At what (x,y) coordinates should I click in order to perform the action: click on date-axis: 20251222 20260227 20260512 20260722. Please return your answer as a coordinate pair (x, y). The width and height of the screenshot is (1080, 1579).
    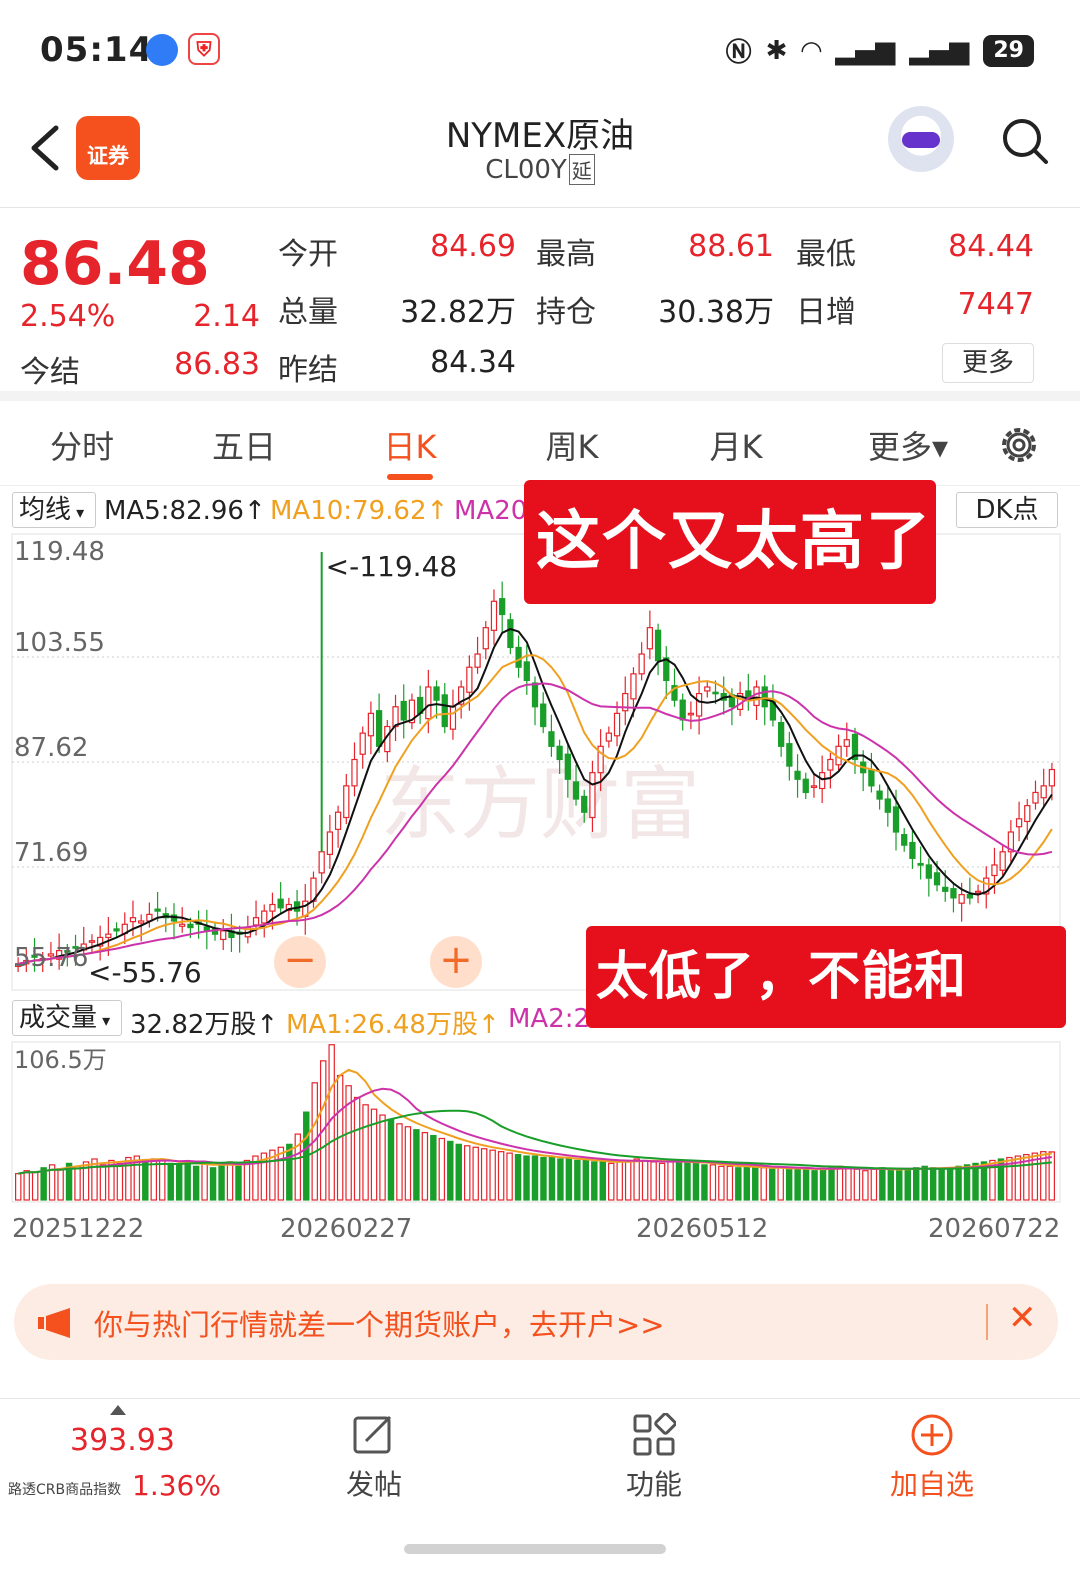
    Looking at the image, I should click on (540, 1239).